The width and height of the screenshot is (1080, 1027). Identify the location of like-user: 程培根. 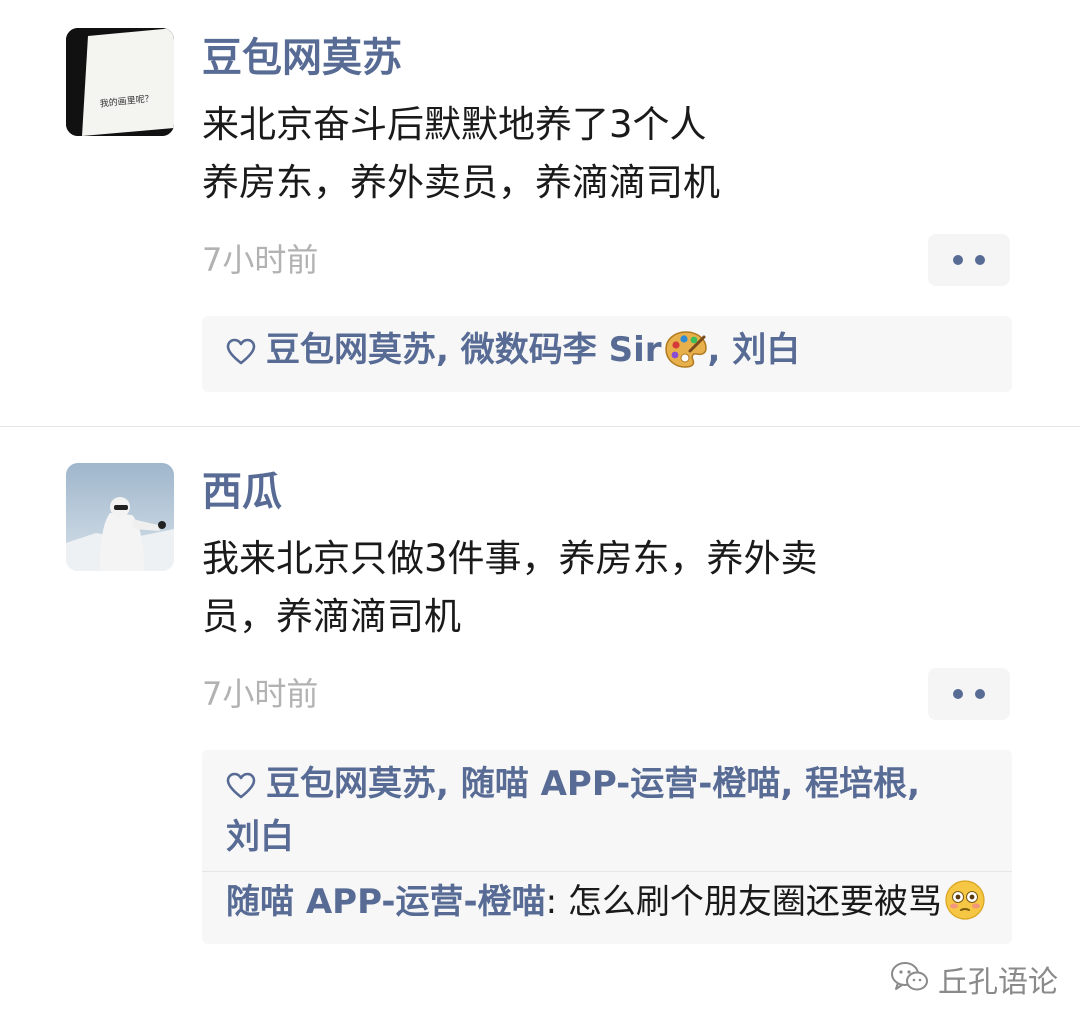
(856, 784).